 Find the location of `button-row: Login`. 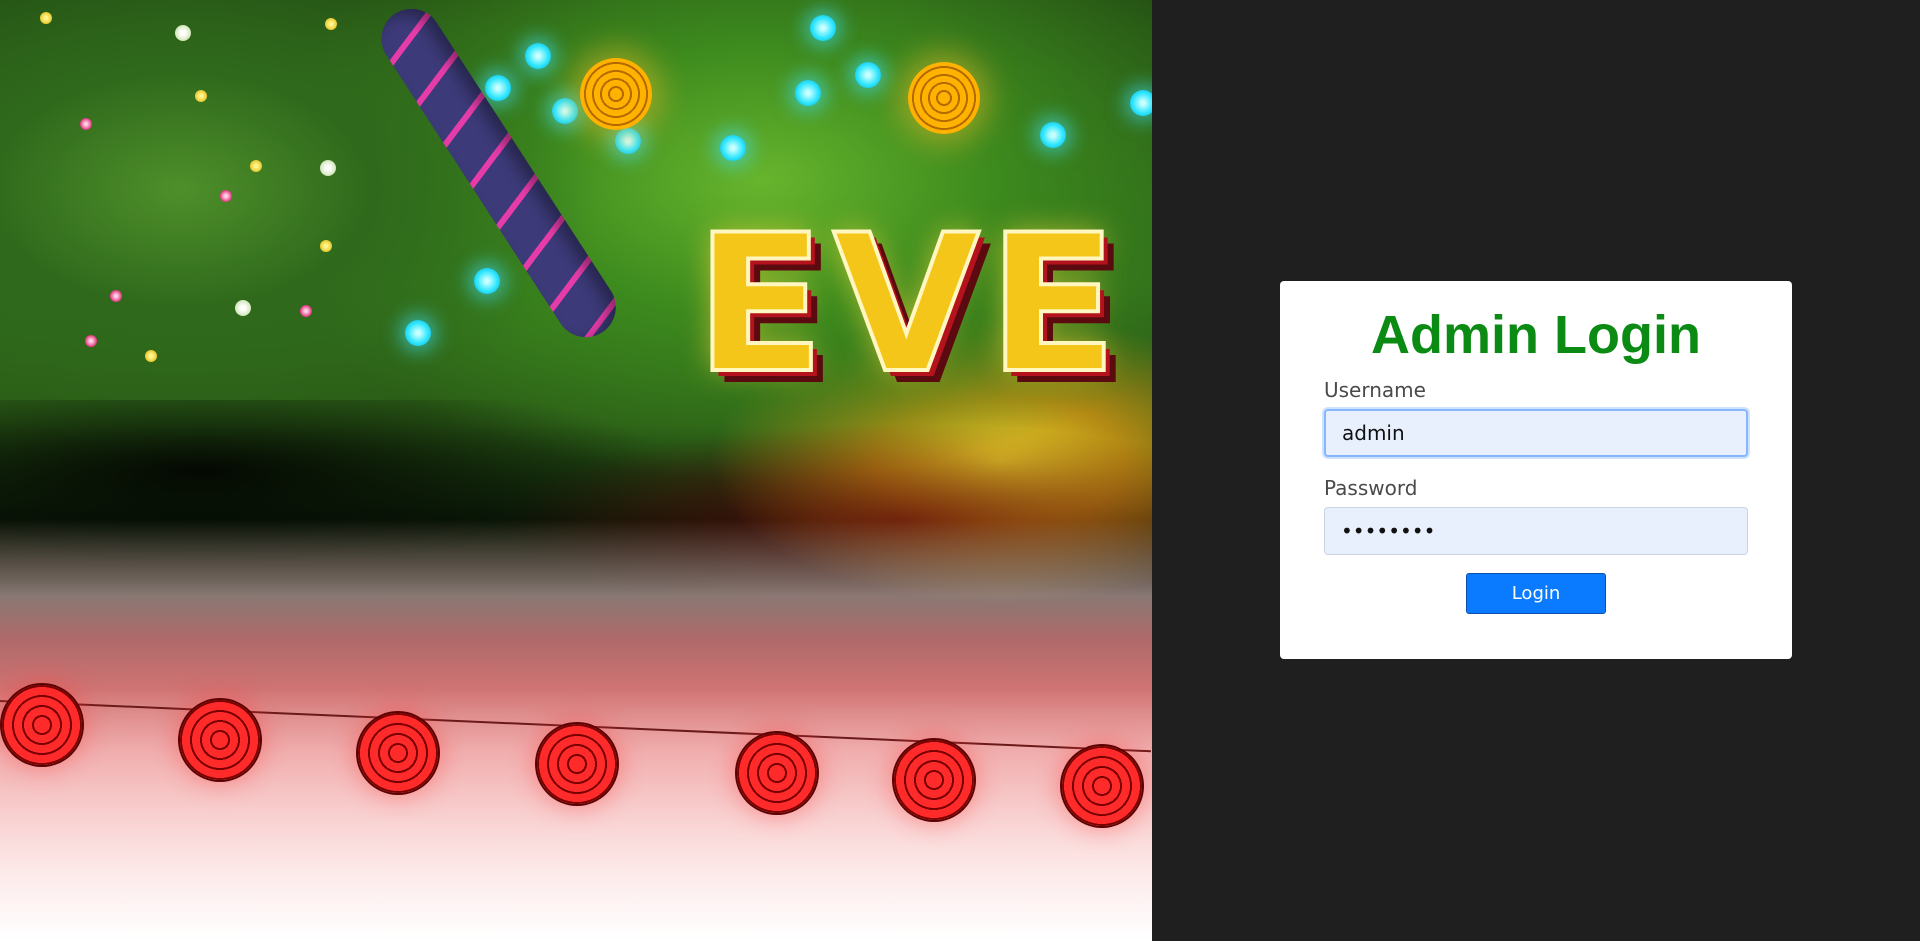

button-row: Login is located at coordinates (1536, 593).